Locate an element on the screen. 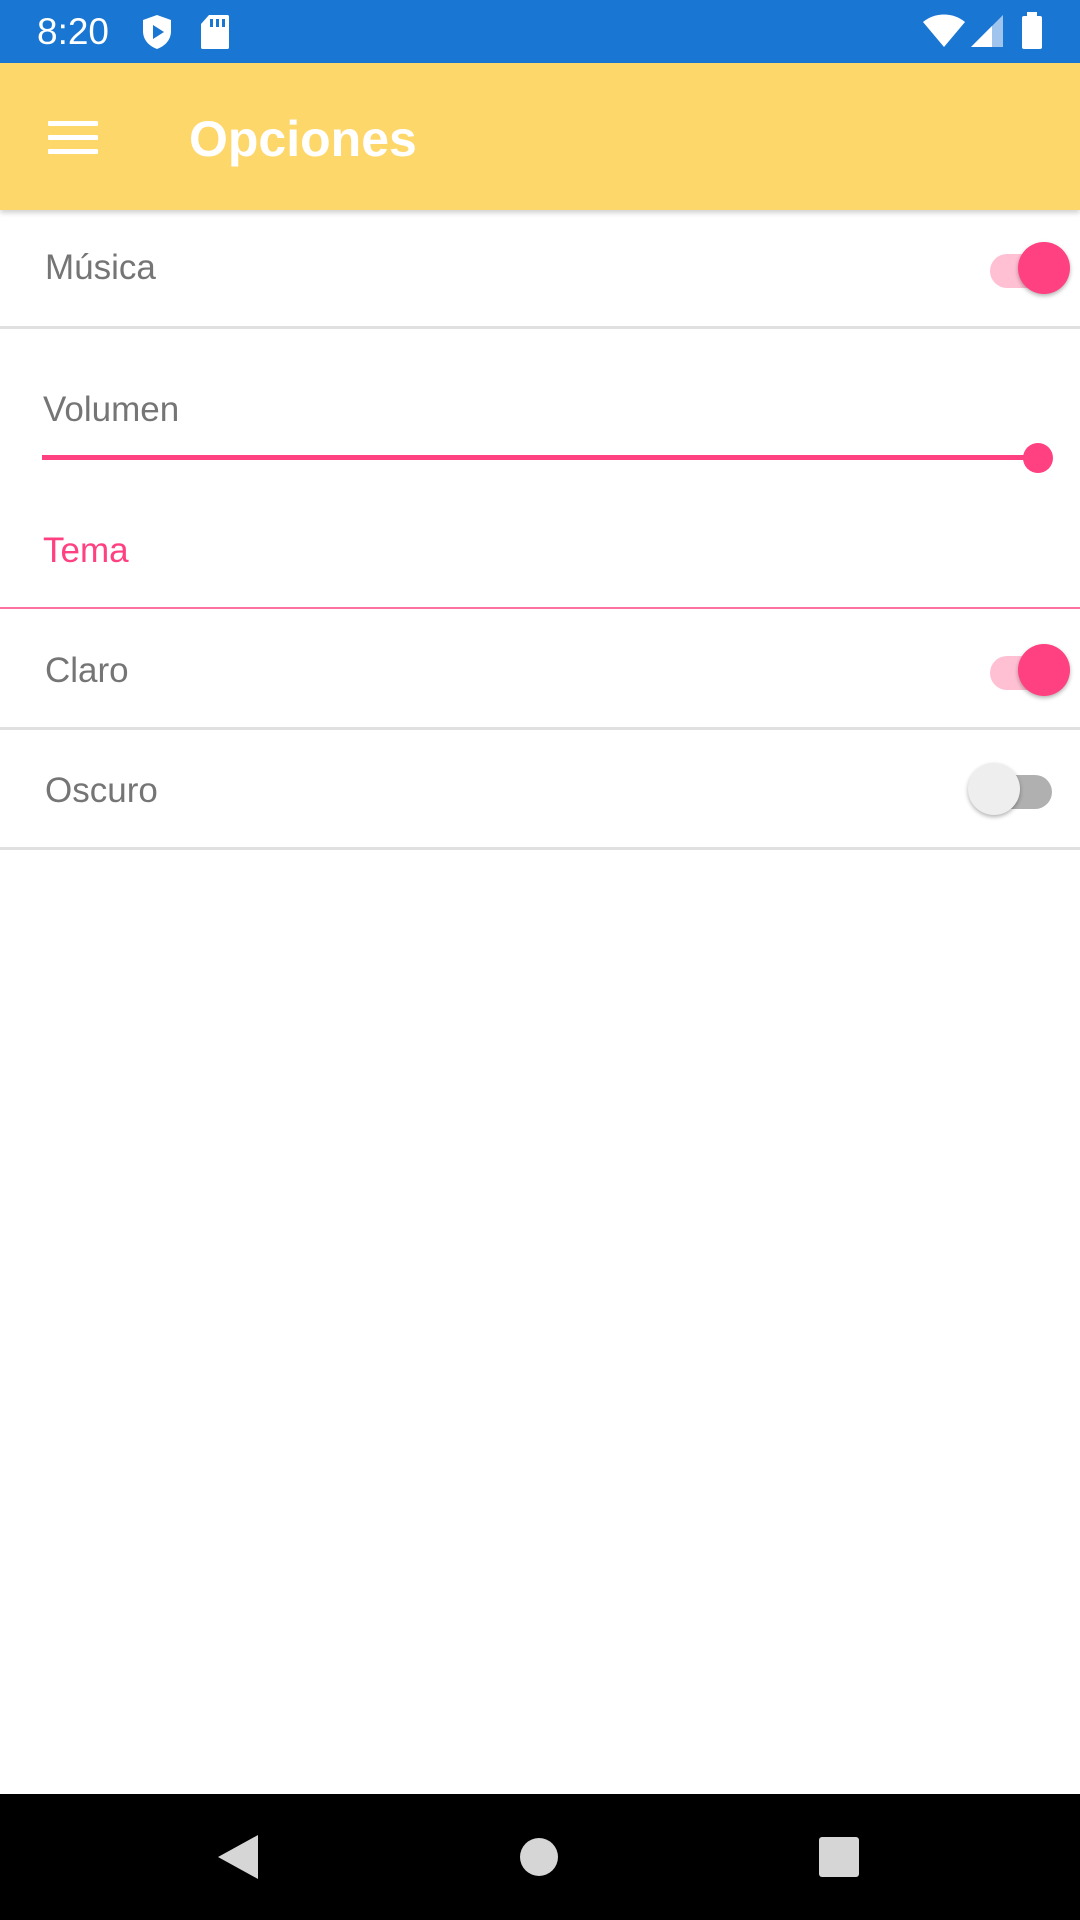 Image resolution: width=1080 pixels, height=1920 pixels. page-title: Opciones is located at coordinates (303, 139).